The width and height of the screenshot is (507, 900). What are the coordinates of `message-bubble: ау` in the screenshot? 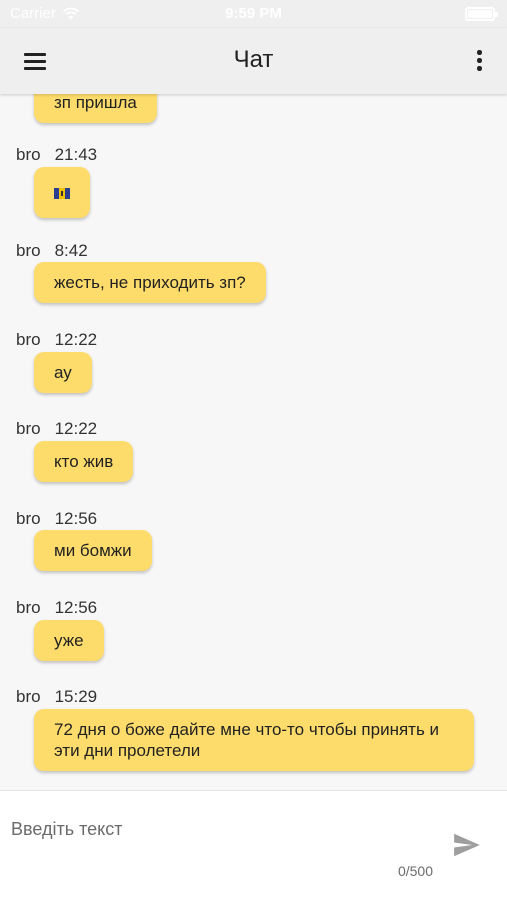 It's located at (63, 372).